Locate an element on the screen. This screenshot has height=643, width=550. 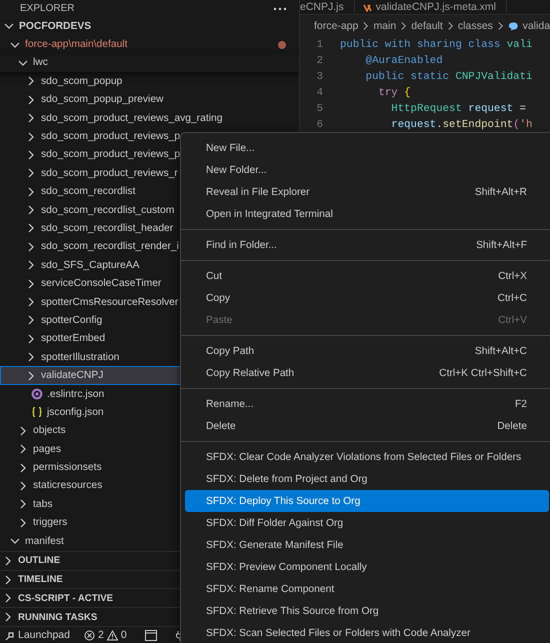
shortcut-label: Shift+Alt+F is located at coordinates (501, 245).